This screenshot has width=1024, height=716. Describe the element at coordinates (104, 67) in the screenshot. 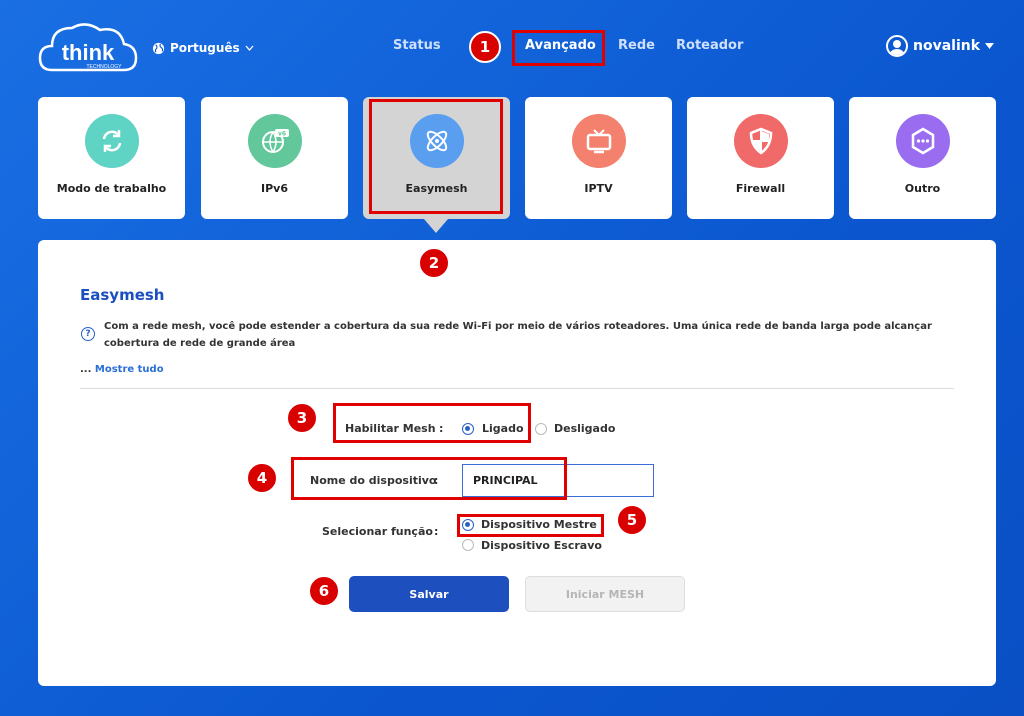

I see `logo-subtext: TECHNOLOGY` at that location.